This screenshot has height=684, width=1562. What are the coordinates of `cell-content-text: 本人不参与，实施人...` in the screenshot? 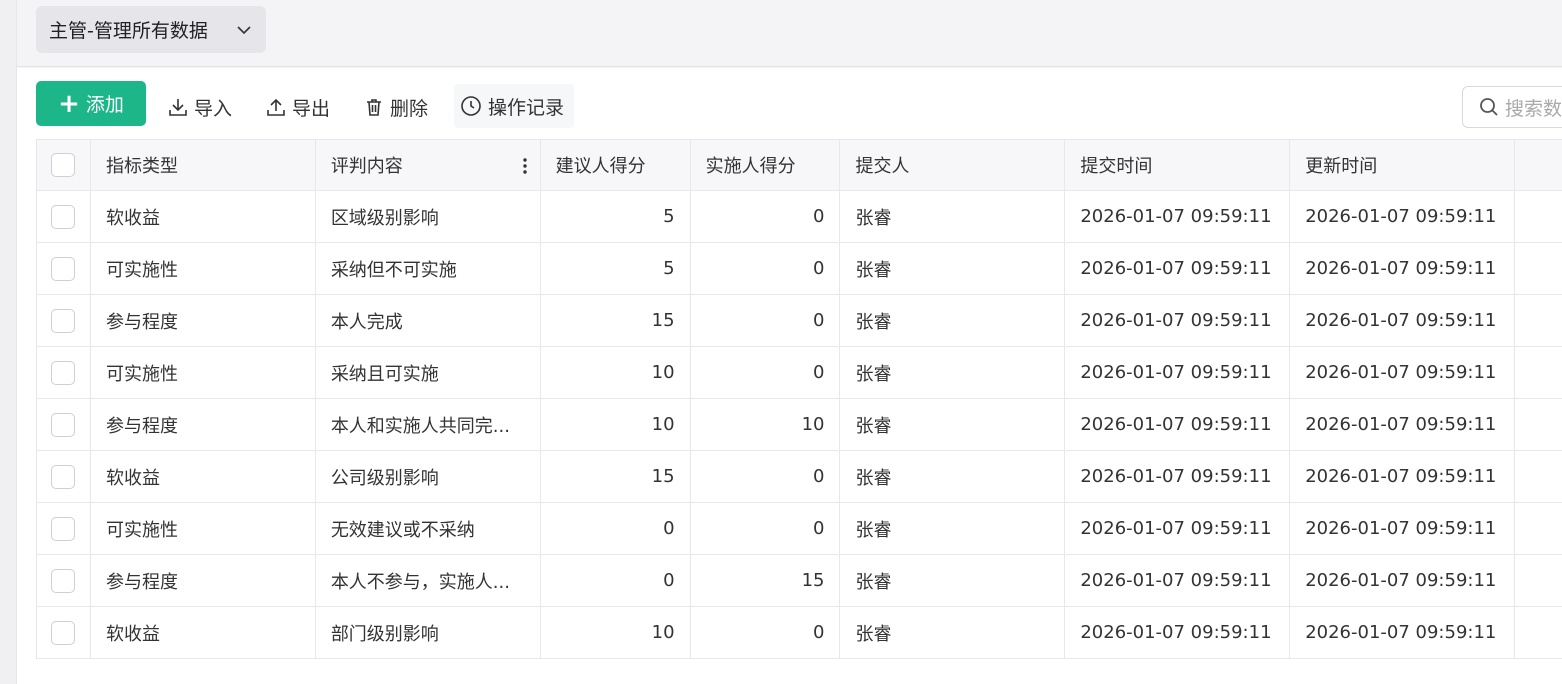 It's located at (420, 582).